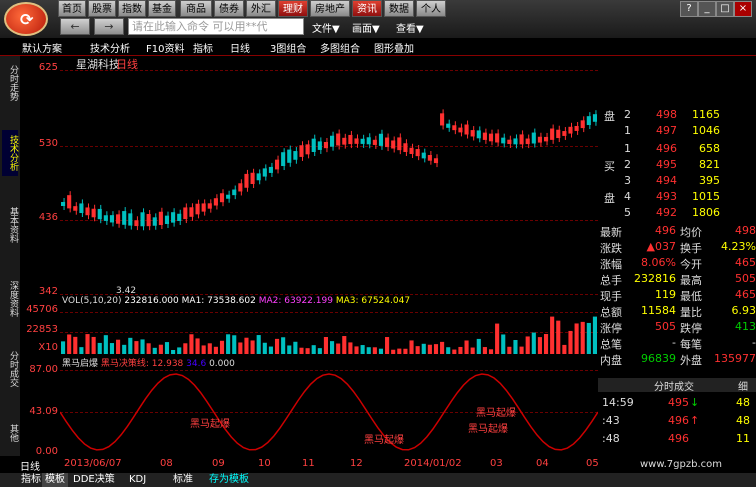 The image size is (756, 487). I want to click on info-value: 465, so click(745, 294).